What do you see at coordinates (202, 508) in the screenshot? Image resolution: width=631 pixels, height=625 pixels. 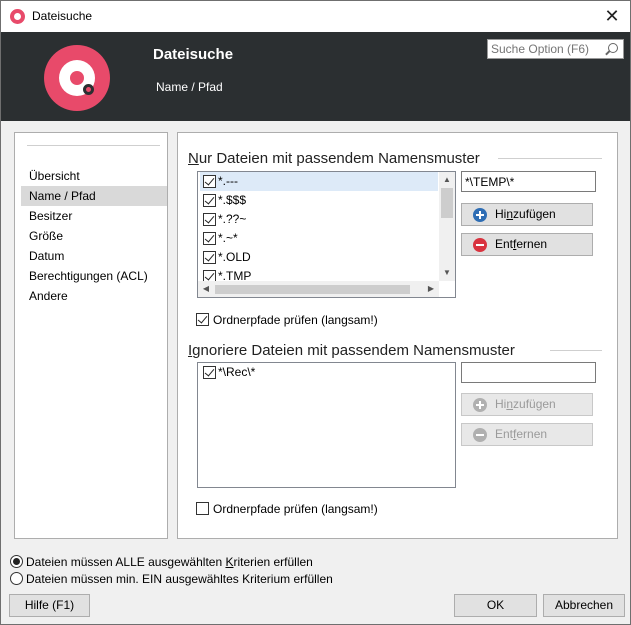 I see `exclude-check-paths-checkbox` at bounding box center [202, 508].